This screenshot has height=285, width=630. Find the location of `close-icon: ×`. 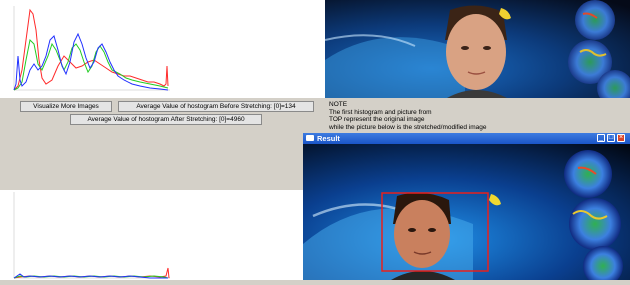

close-icon: × is located at coordinates (621, 138).